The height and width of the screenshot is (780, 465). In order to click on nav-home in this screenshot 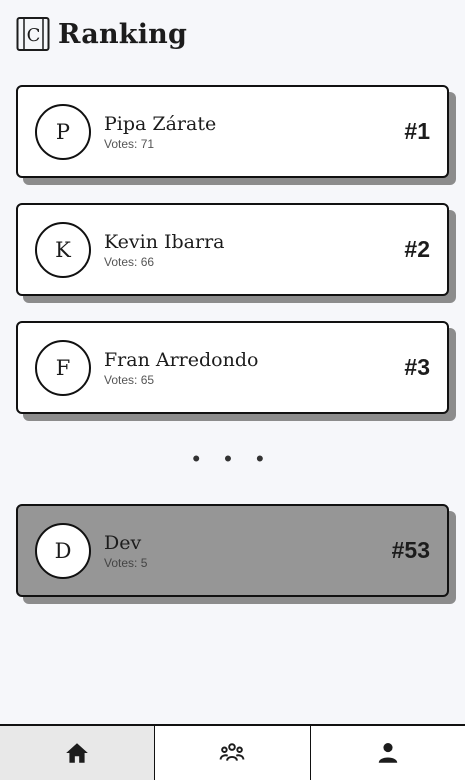, I will do `click(78, 753)`.